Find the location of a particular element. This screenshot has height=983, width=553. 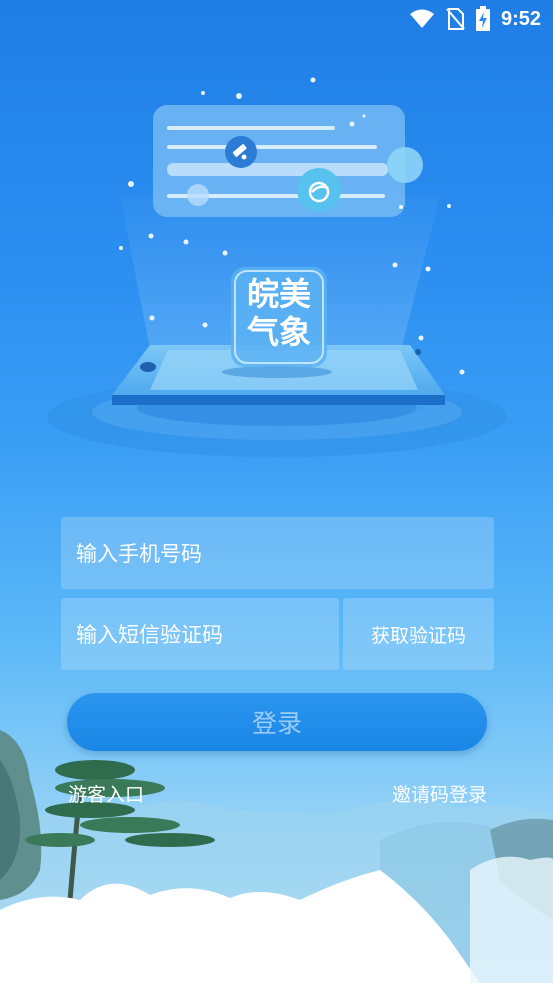

login-label: 登录 is located at coordinates (276, 723).